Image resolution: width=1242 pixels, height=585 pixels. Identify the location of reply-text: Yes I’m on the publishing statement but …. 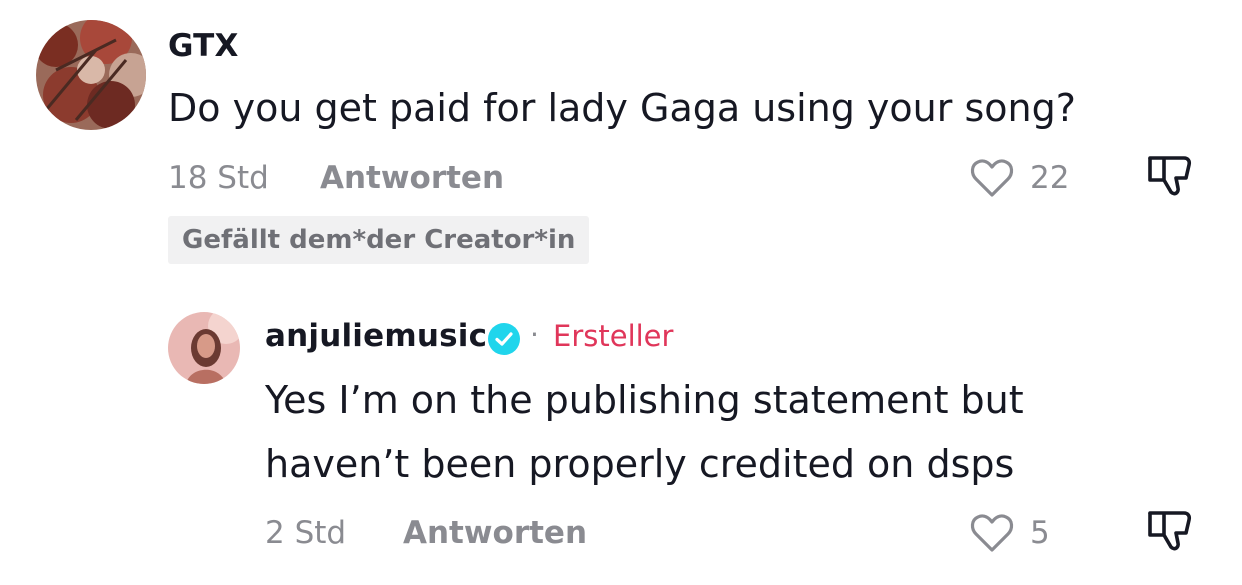
(644, 432).